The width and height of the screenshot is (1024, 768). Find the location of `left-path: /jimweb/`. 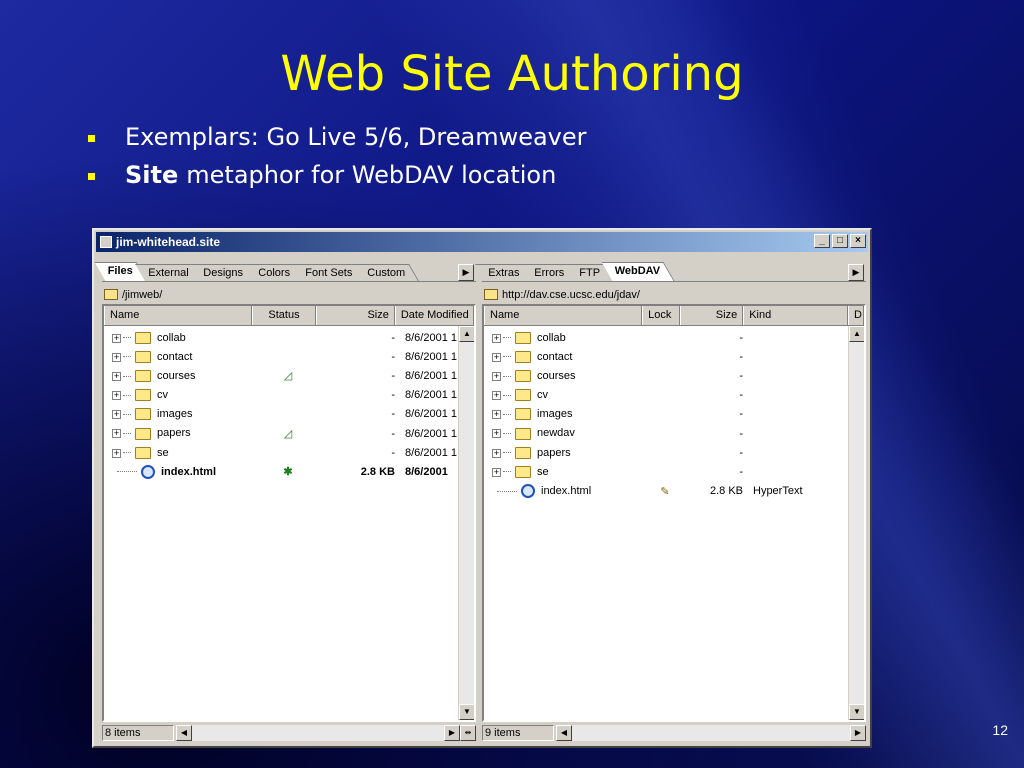

left-path: /jimweb/ is located at coordinates (142, 294).